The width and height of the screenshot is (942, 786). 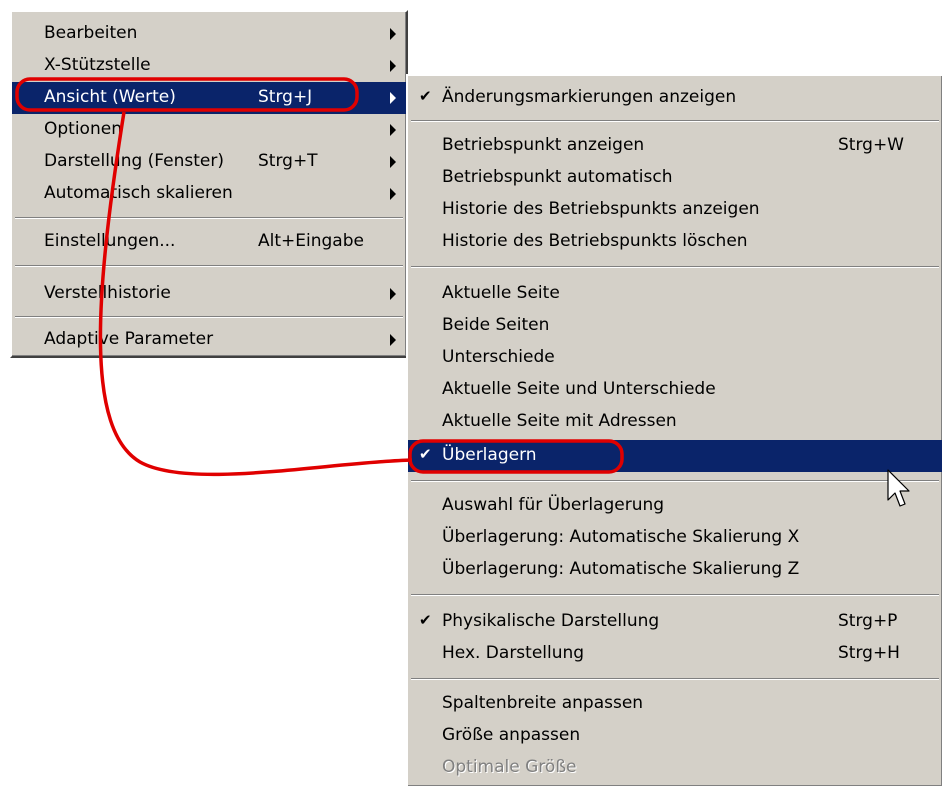 What do you see at coordinates (107, 293) in the screenshot?
I see `menu-item-label: Verstellhistorie` at bounding box center [107, 293].